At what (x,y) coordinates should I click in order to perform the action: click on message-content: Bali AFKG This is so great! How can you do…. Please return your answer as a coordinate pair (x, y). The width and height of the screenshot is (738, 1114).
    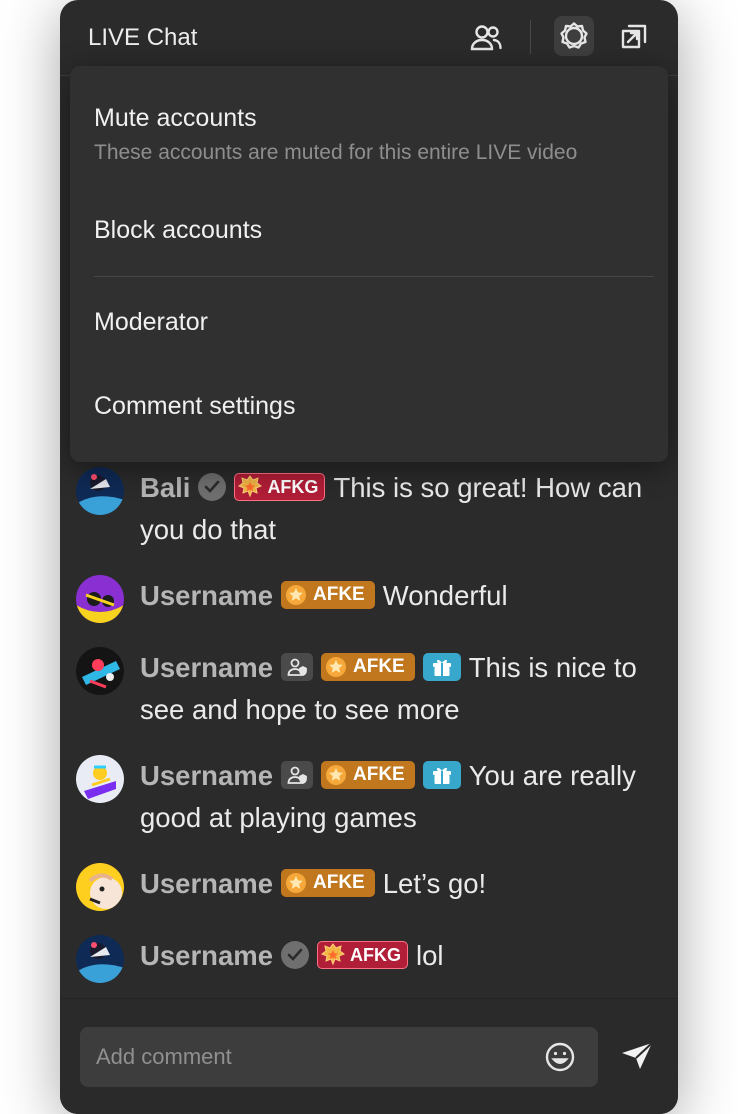
    Looking at the image, I should click on (404, 509).